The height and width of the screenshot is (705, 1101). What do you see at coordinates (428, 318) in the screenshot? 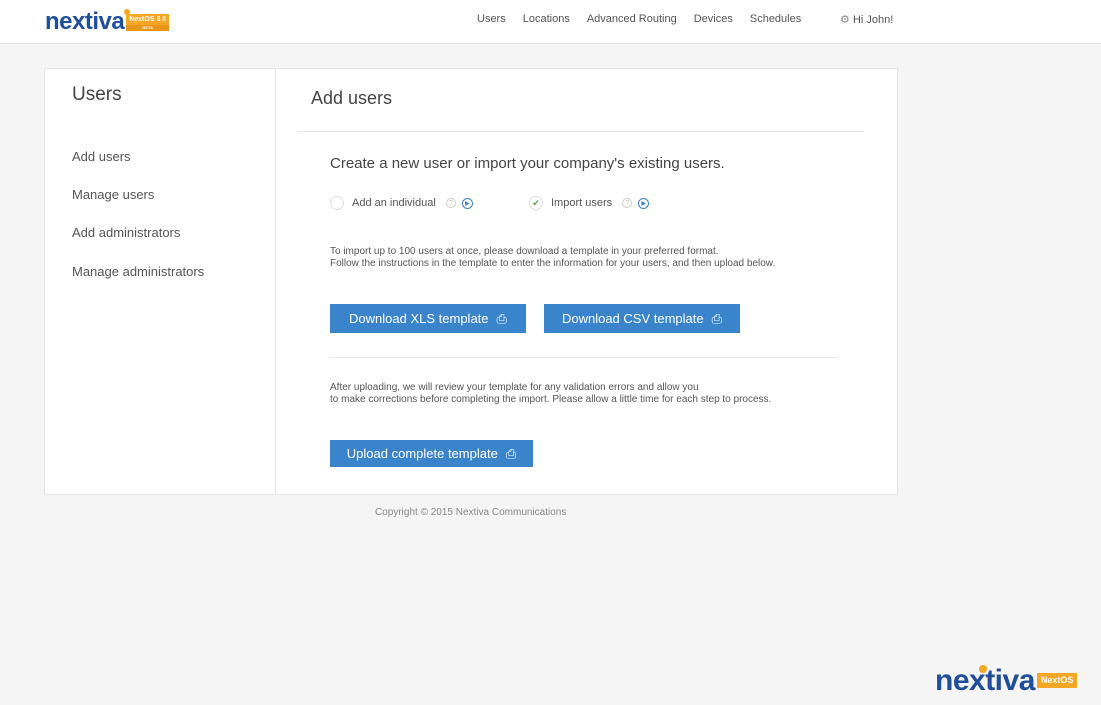
I see `download-xls-button: Download XLS template ⎙` at bounding box center [428, 318].